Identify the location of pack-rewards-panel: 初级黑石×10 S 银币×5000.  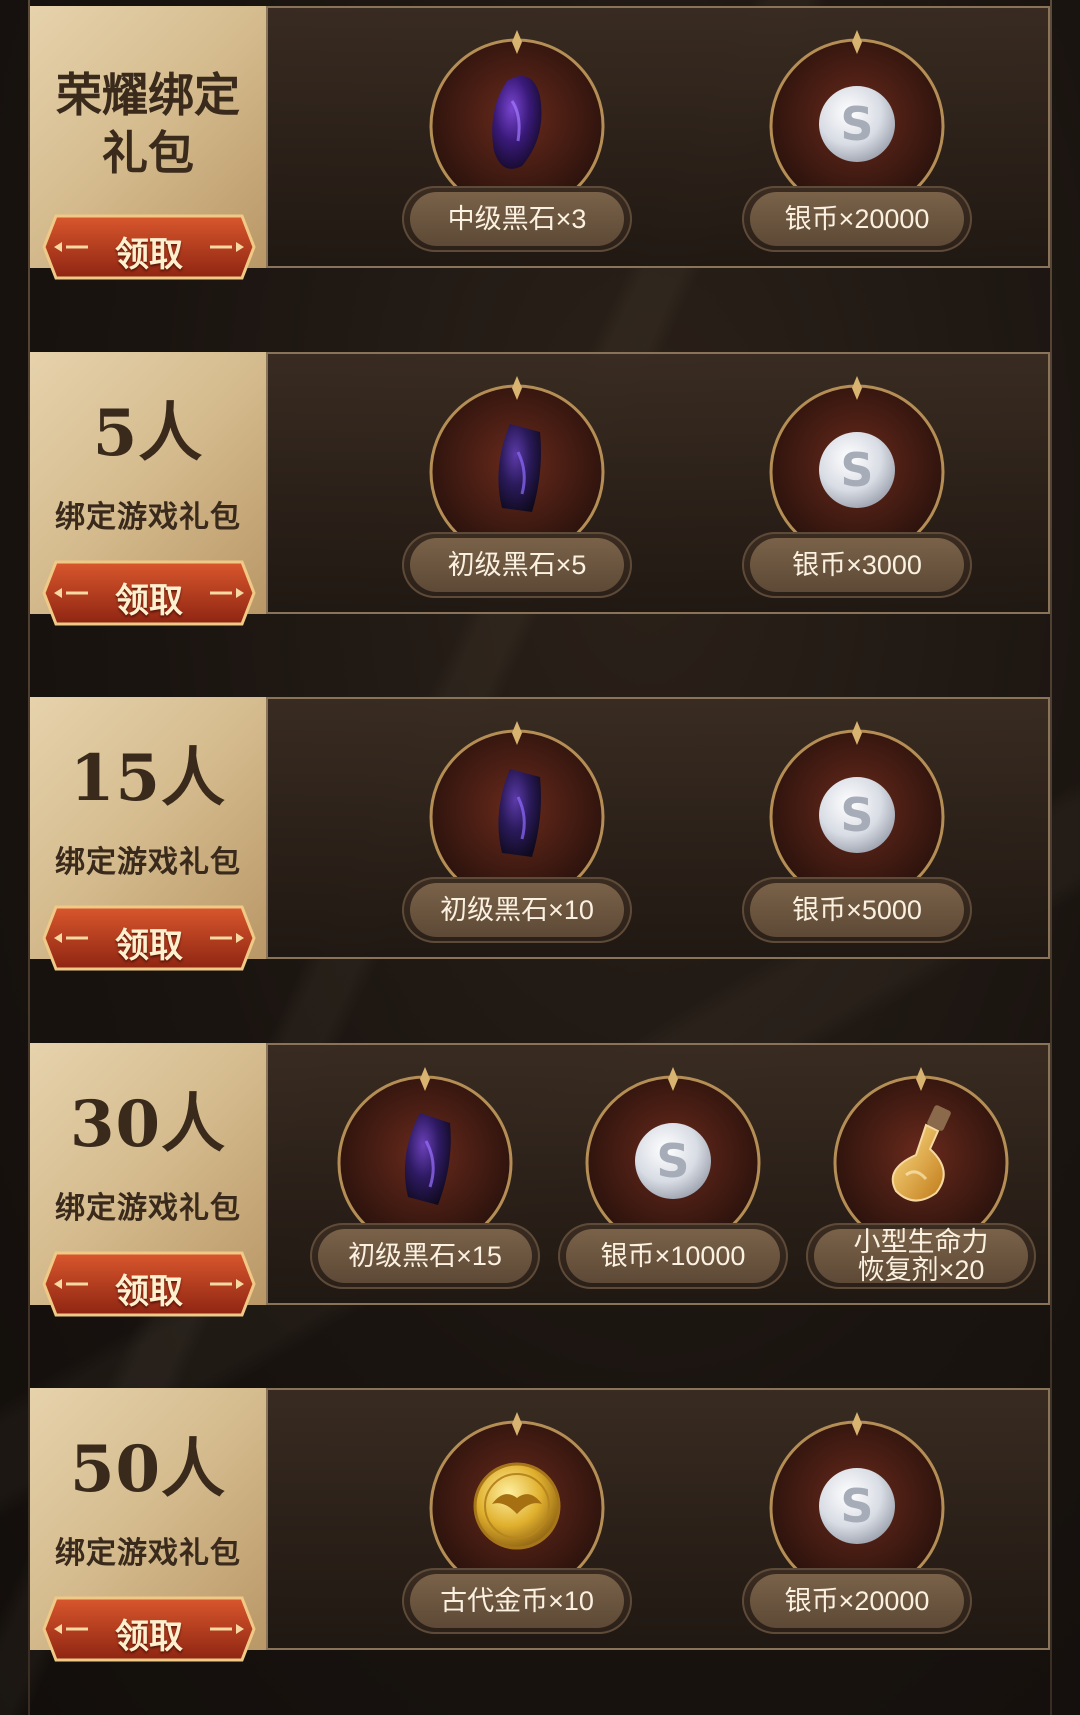
(658, 828).